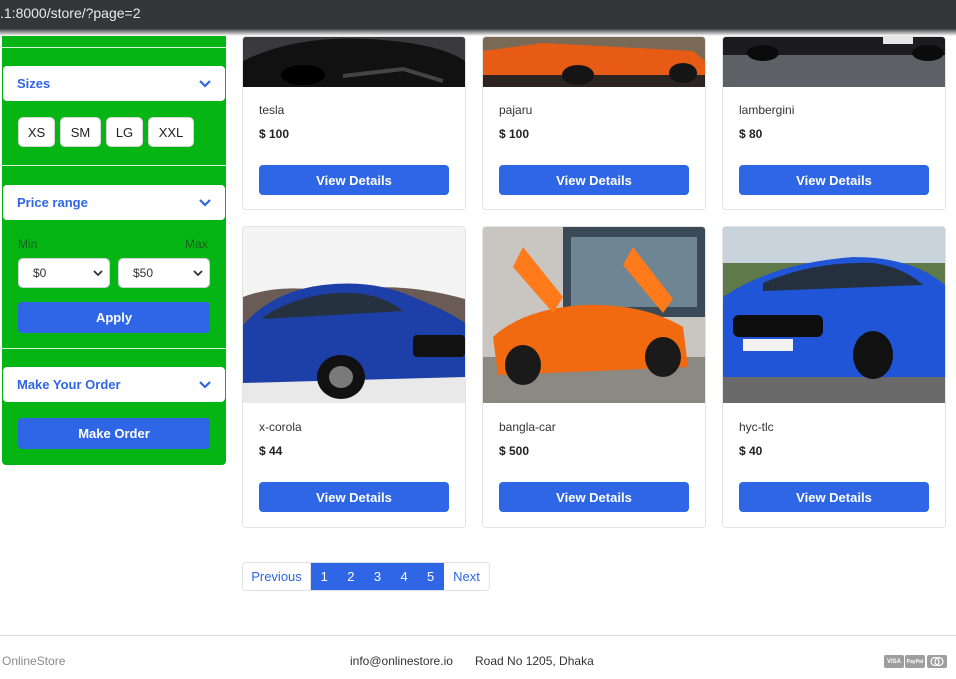  I want to click on max-price-value: $50, so click(143, 273).